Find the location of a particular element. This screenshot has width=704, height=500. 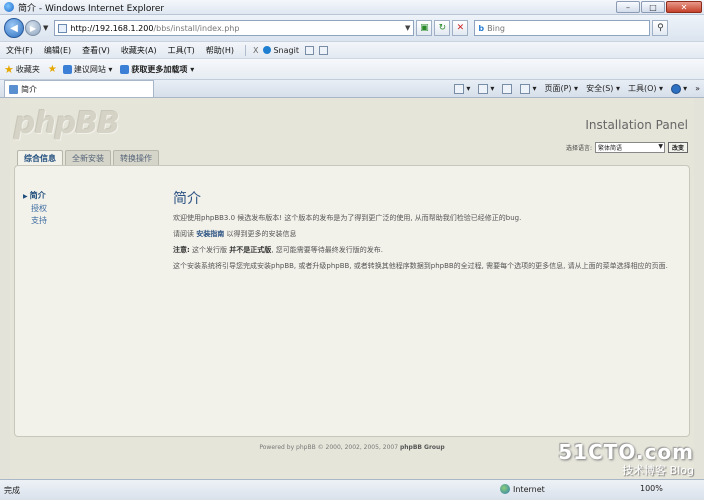

language-value: 繁体简语 is located at coordinates (609, 148).